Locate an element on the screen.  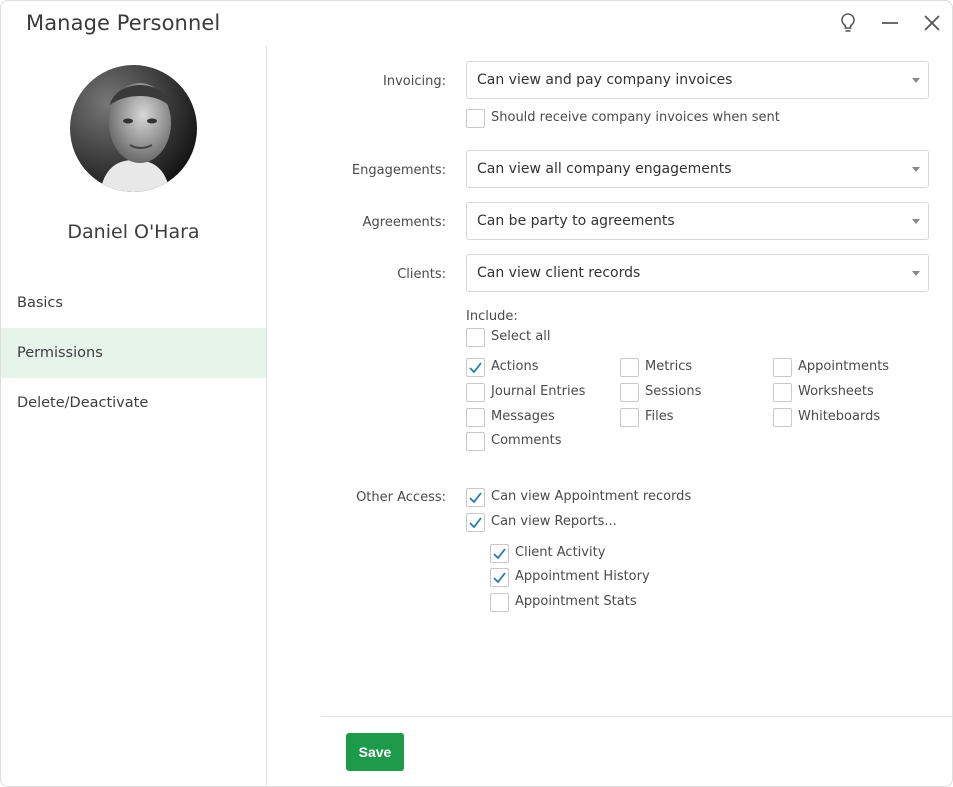
select-all-label: Select all is located at coordinates (521, 336).